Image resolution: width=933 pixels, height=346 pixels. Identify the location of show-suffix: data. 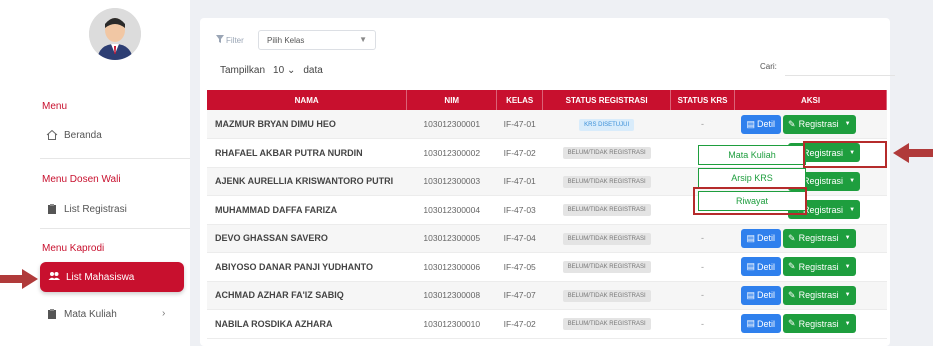
(313, 70).